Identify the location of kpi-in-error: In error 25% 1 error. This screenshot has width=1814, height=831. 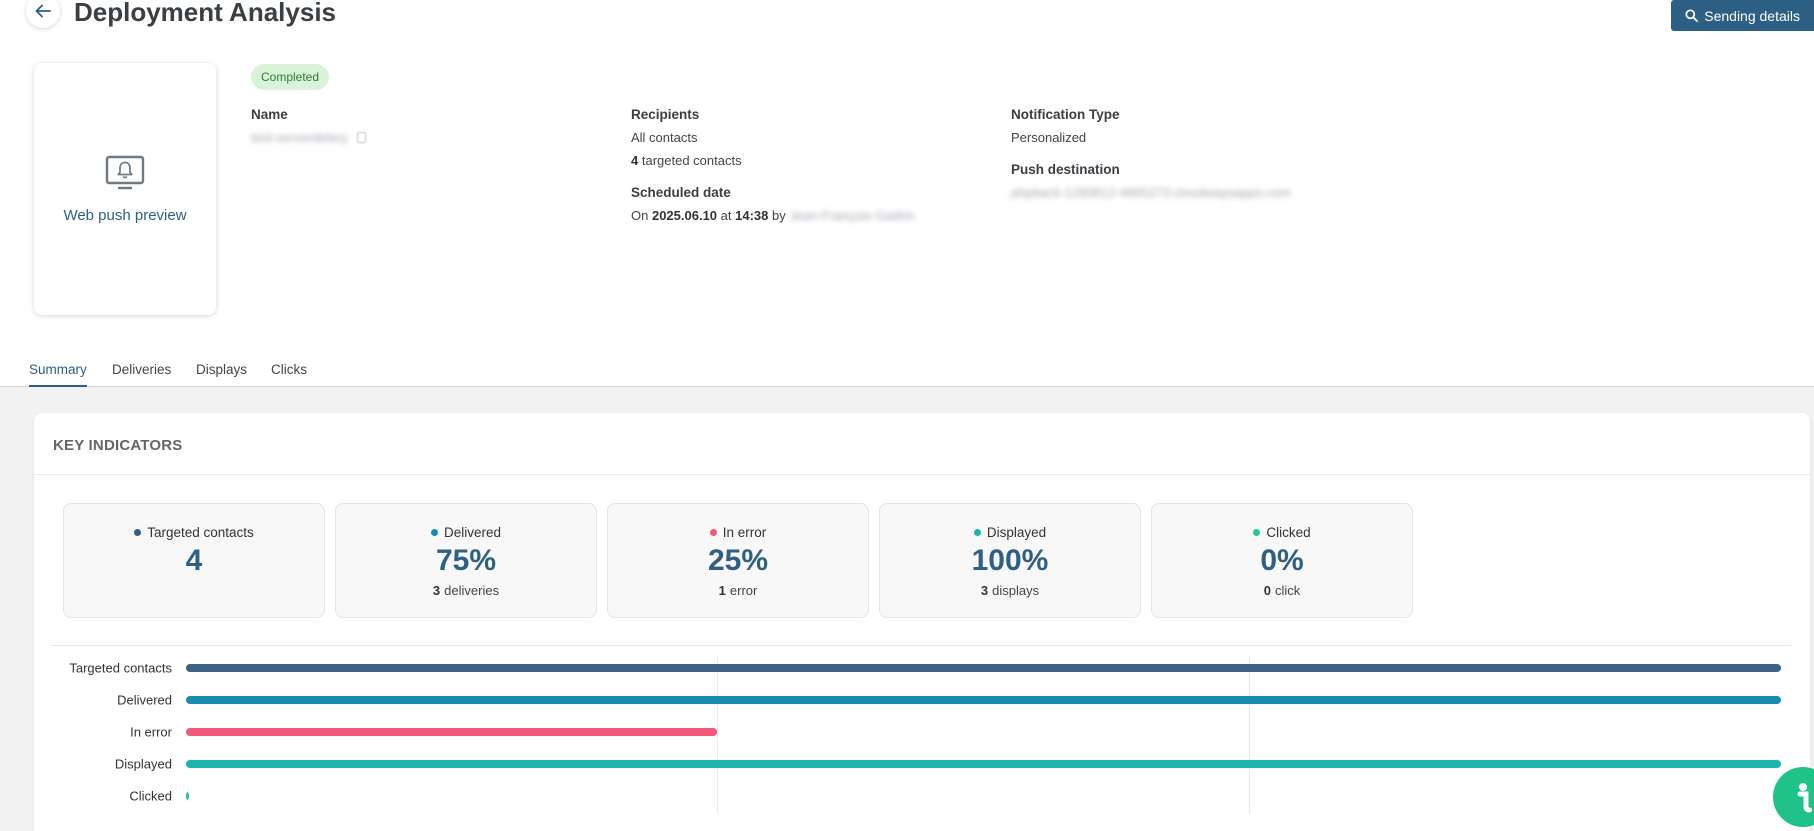
(738, 560).